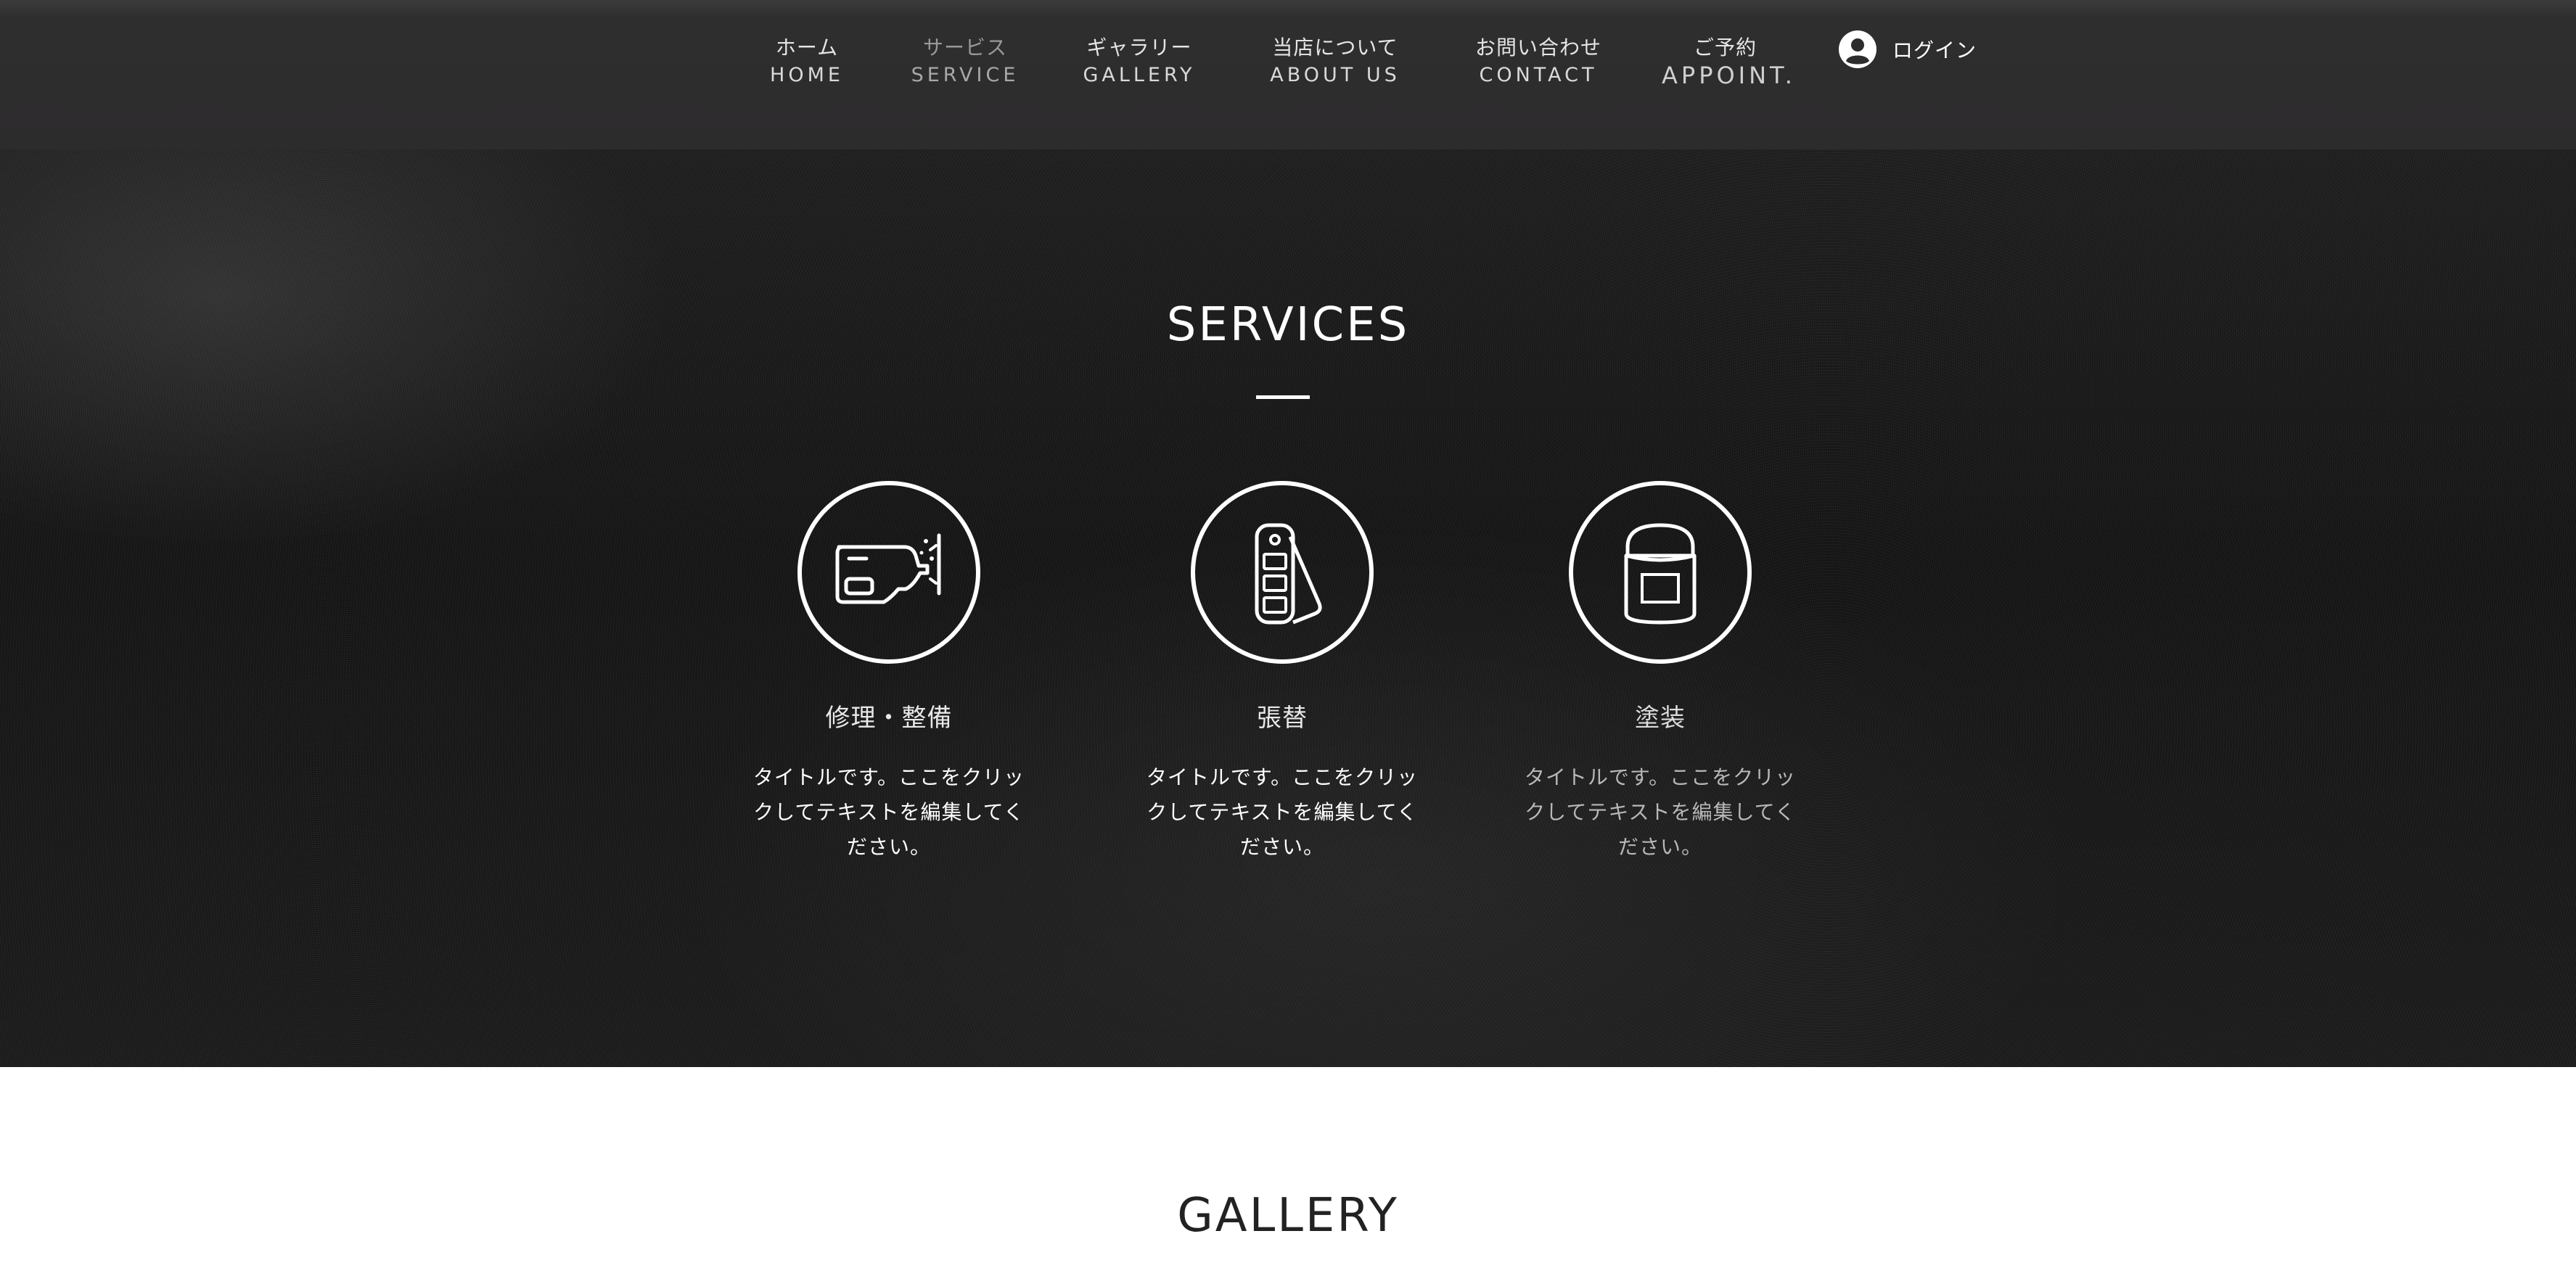  I want to click on nav-item-label-en: HOME, so click(807, 75).